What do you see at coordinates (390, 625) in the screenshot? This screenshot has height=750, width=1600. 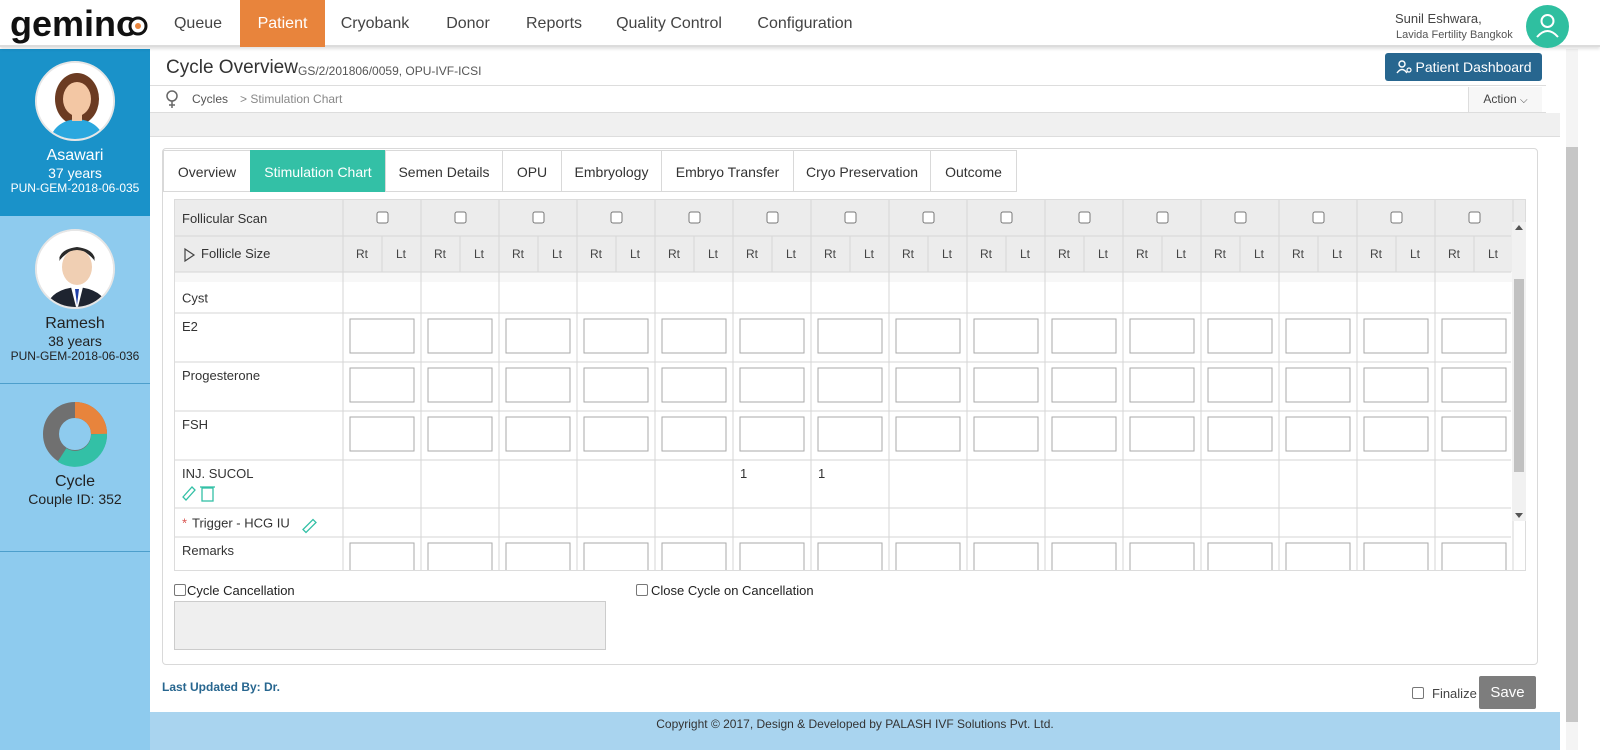 I see `cancellation-notes-input` at bounding box center [390, 625].